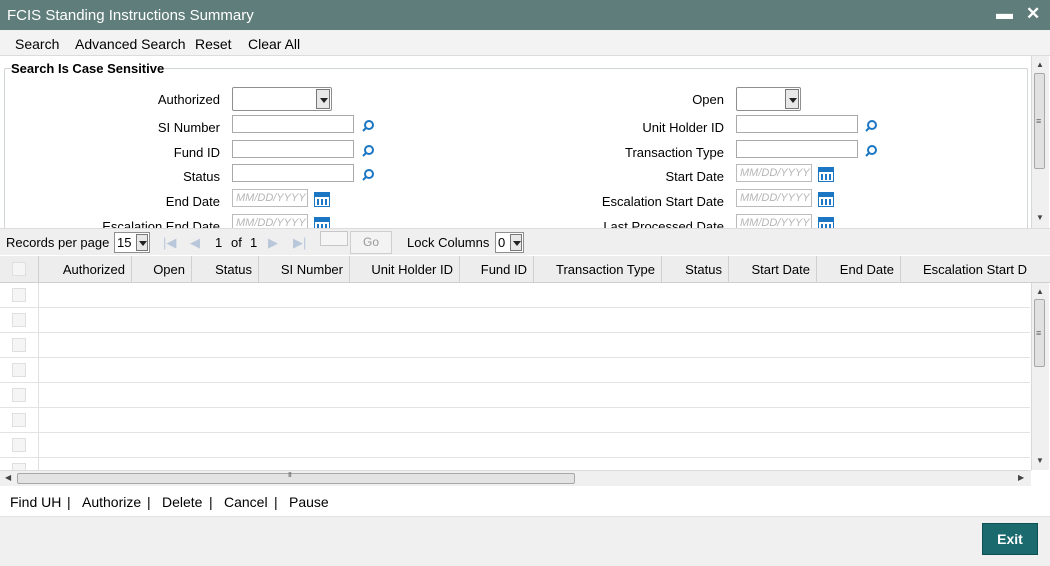 Image resolution: width=1050 pixels, height=566 pixels. I want to click on column-header-open: Open, so click(162, 269).